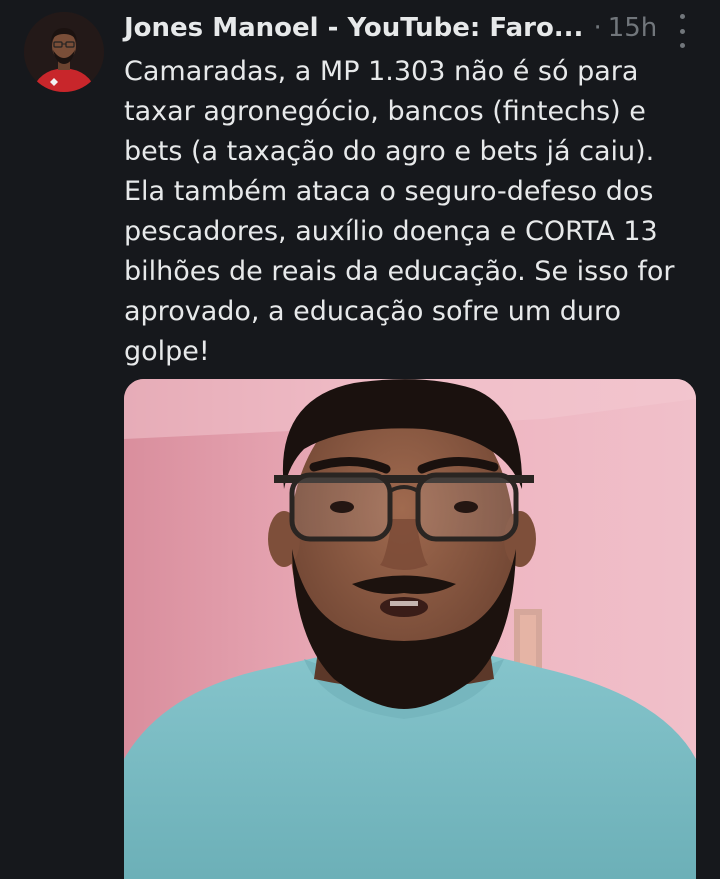 Image resolution: width=720 pixels, height=879 pixels. Describe the element at coordinates (633, 28) in the screenshot. I see `tweet-timestamp: 15h` at that location.